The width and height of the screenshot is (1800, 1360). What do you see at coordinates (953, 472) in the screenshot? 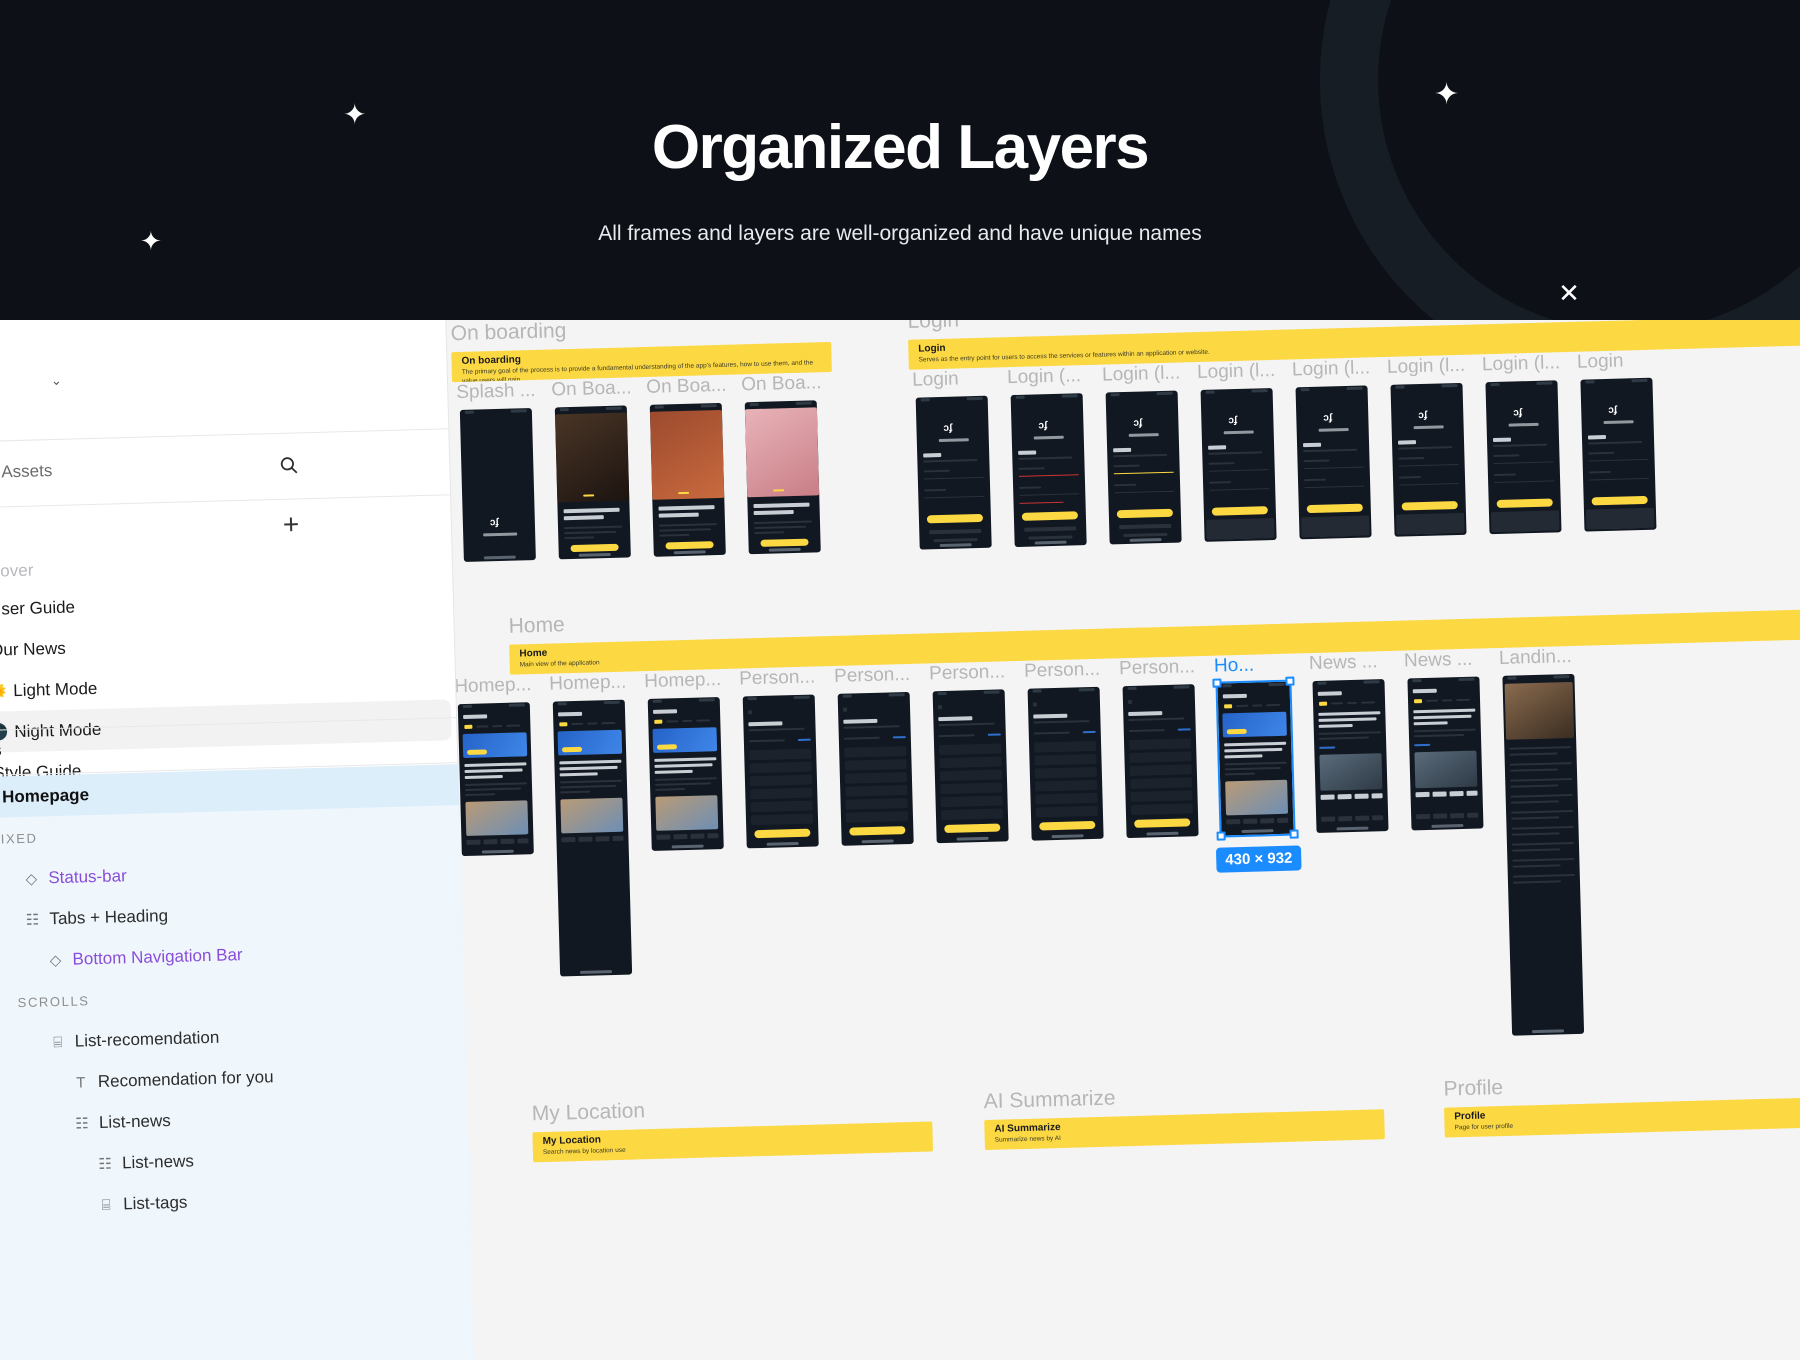
I see `artboard-login-0: ɔʄ` at bounding box center [953, 472].